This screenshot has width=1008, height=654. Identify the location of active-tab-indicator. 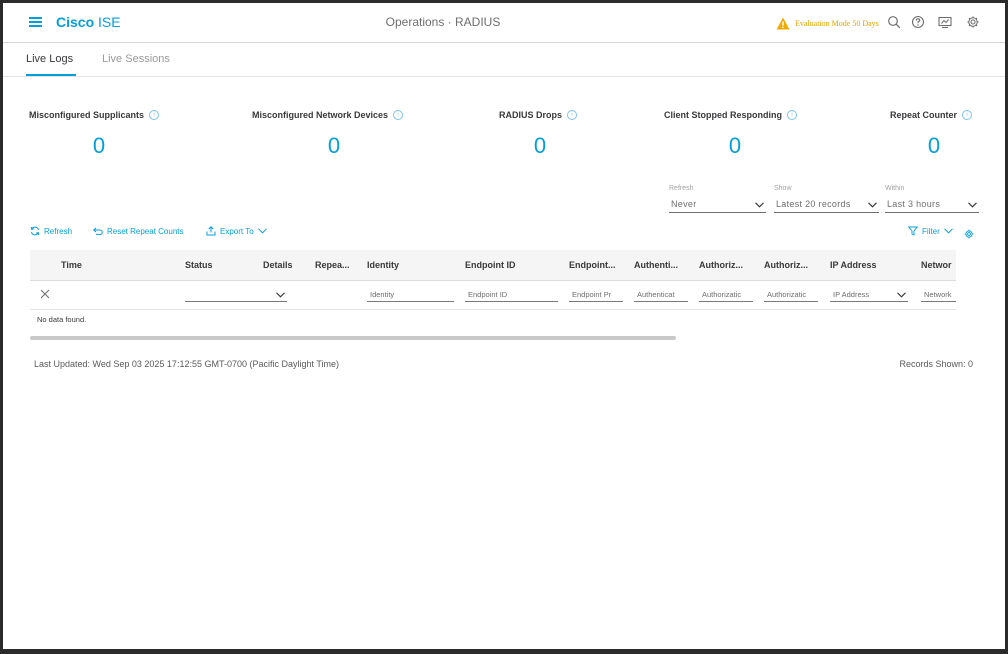
(51, 75).